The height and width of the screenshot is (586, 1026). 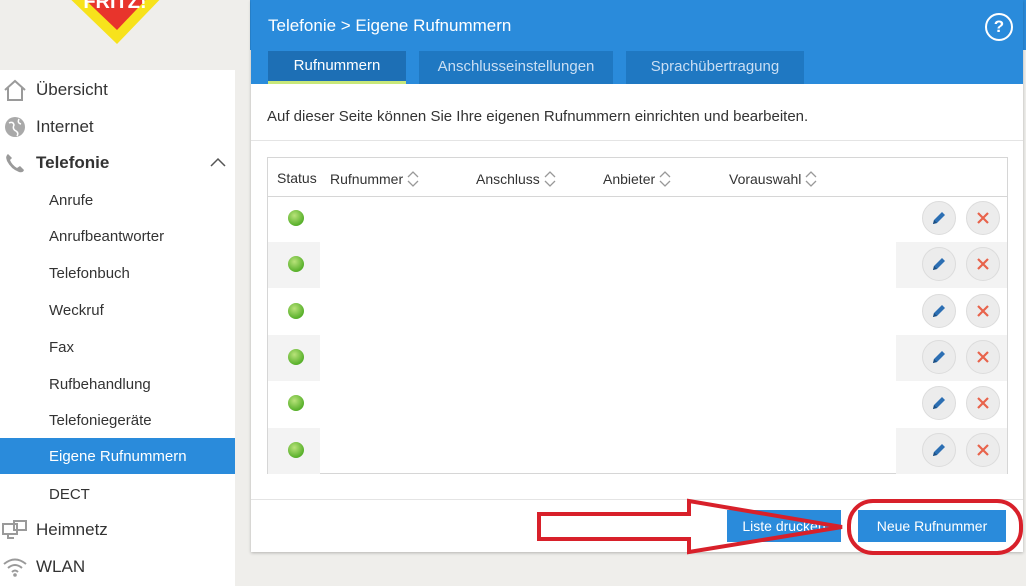 I want to click on tab-anschlusseinstellungen: Anschlusseinstellungen, so click(x=516, y=67).